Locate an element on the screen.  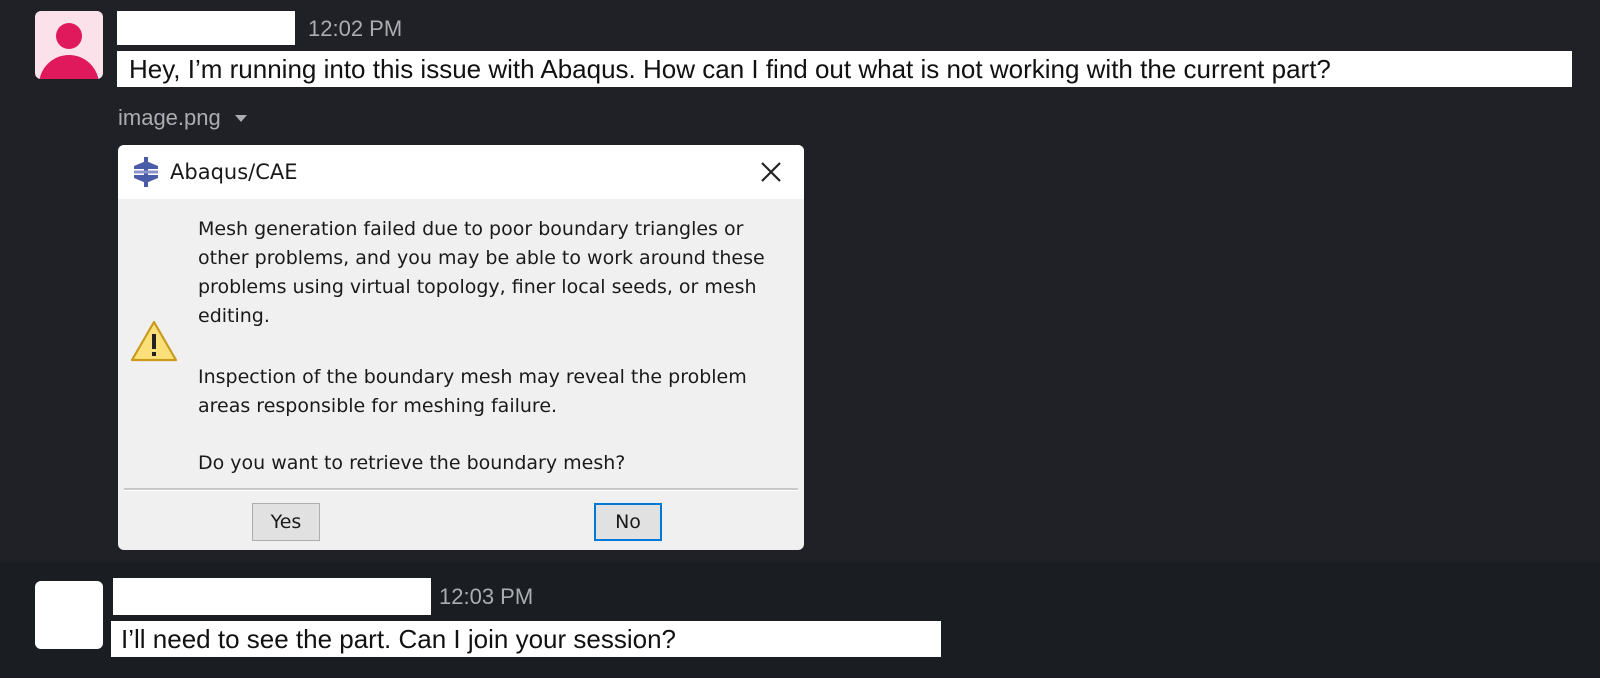
attachment-header: image.png is located at coordinates (182, 118).